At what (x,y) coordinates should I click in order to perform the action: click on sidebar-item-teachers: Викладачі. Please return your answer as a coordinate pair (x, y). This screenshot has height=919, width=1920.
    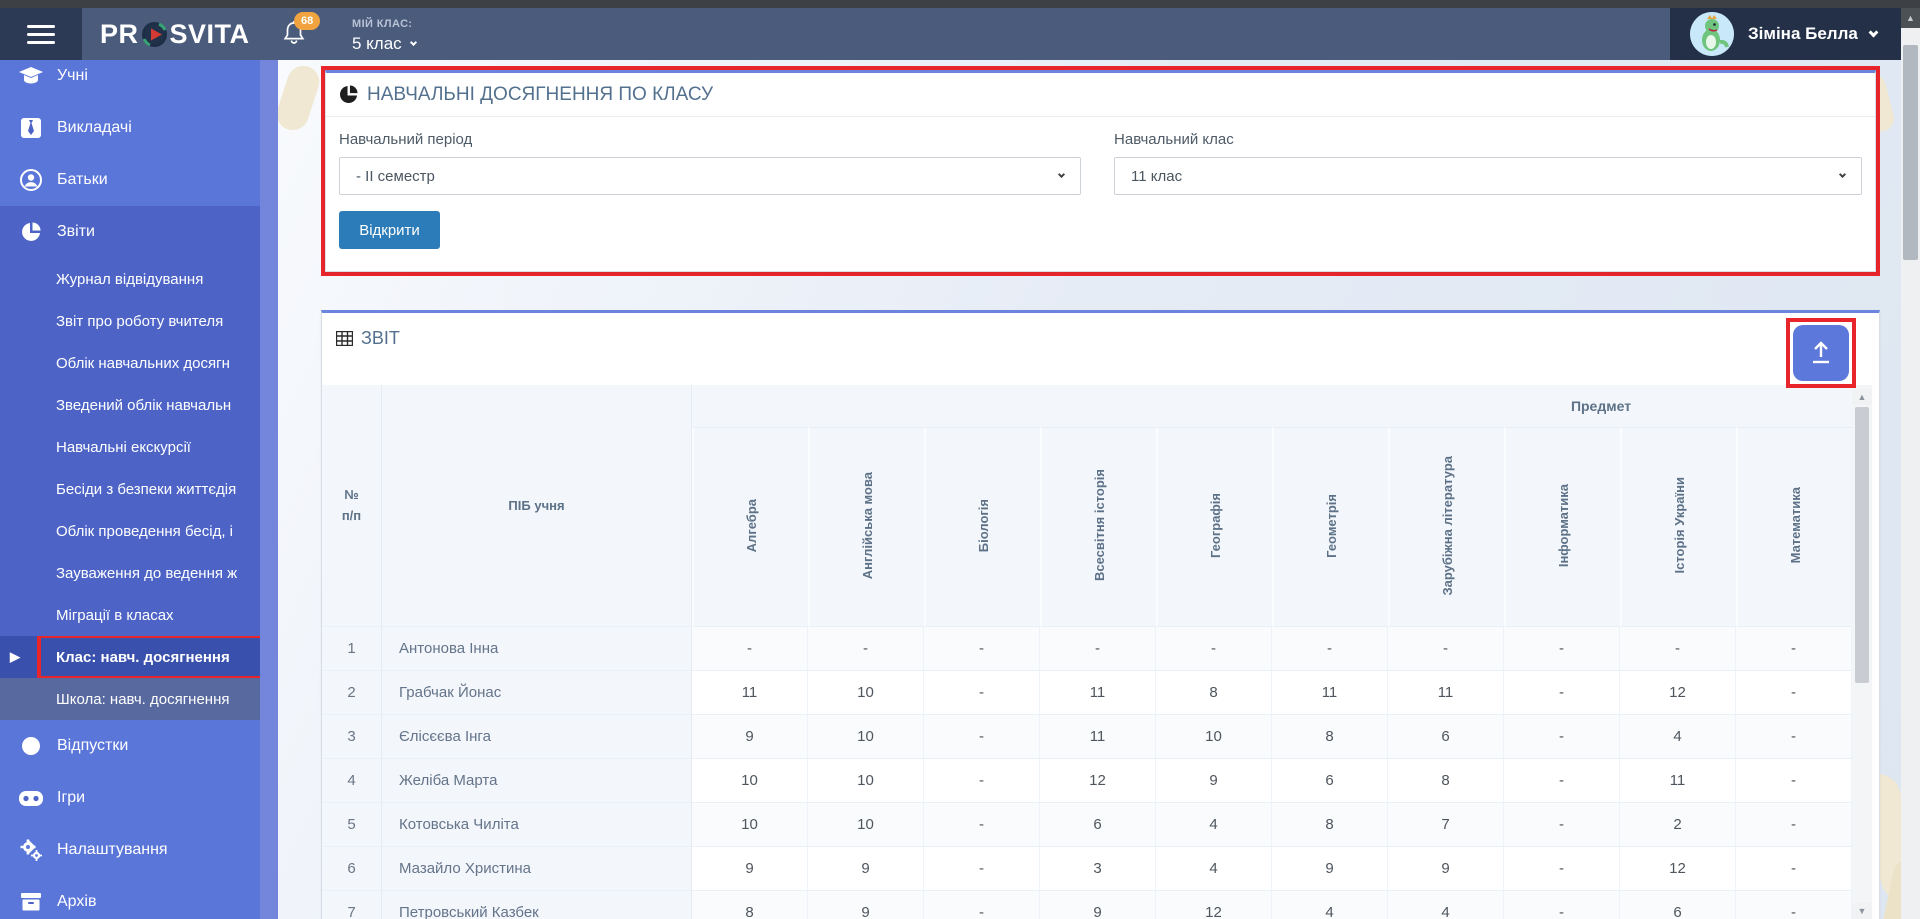
    Looking at the image, I should click on (130, 128).